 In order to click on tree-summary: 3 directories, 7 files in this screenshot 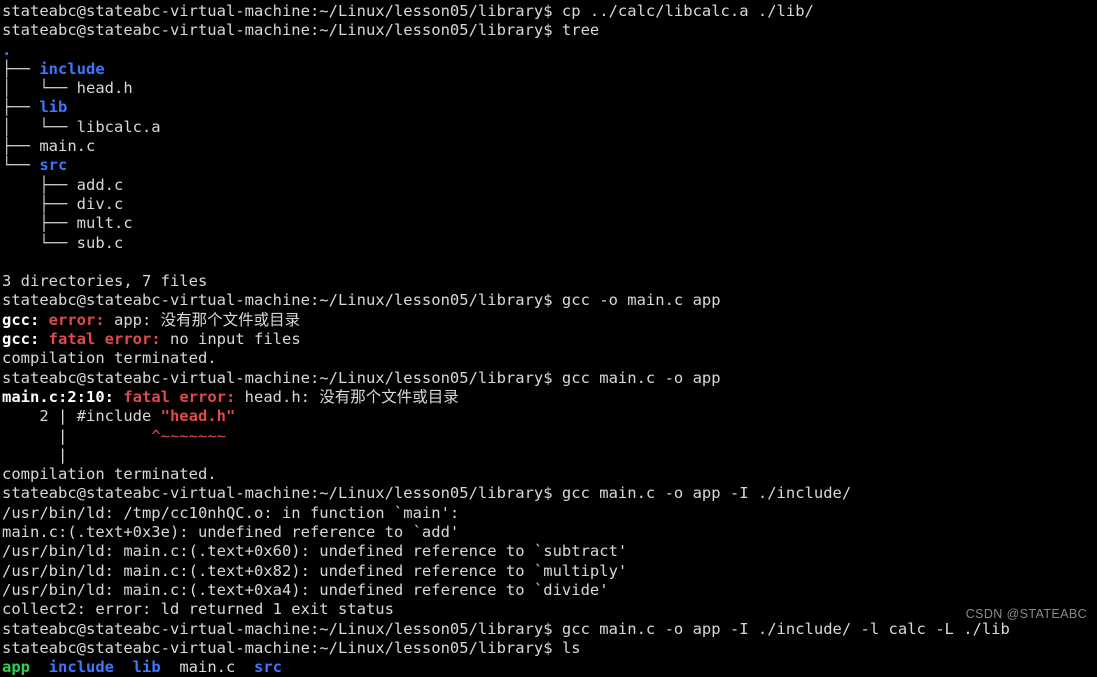, I will do `click(105, 281)`.